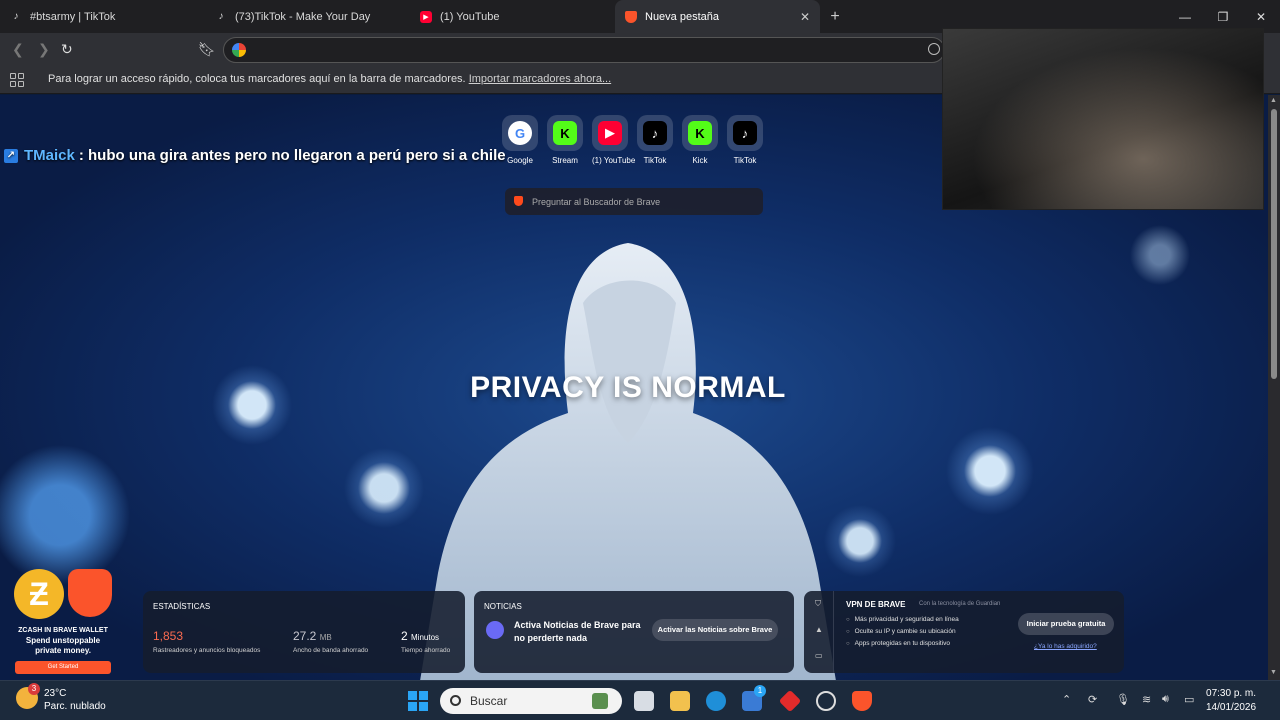  What do you see at coordinates (1146, 699) in the screenshot?
I see `wifi-icon: ≋` at bounding box center [1146, 699].